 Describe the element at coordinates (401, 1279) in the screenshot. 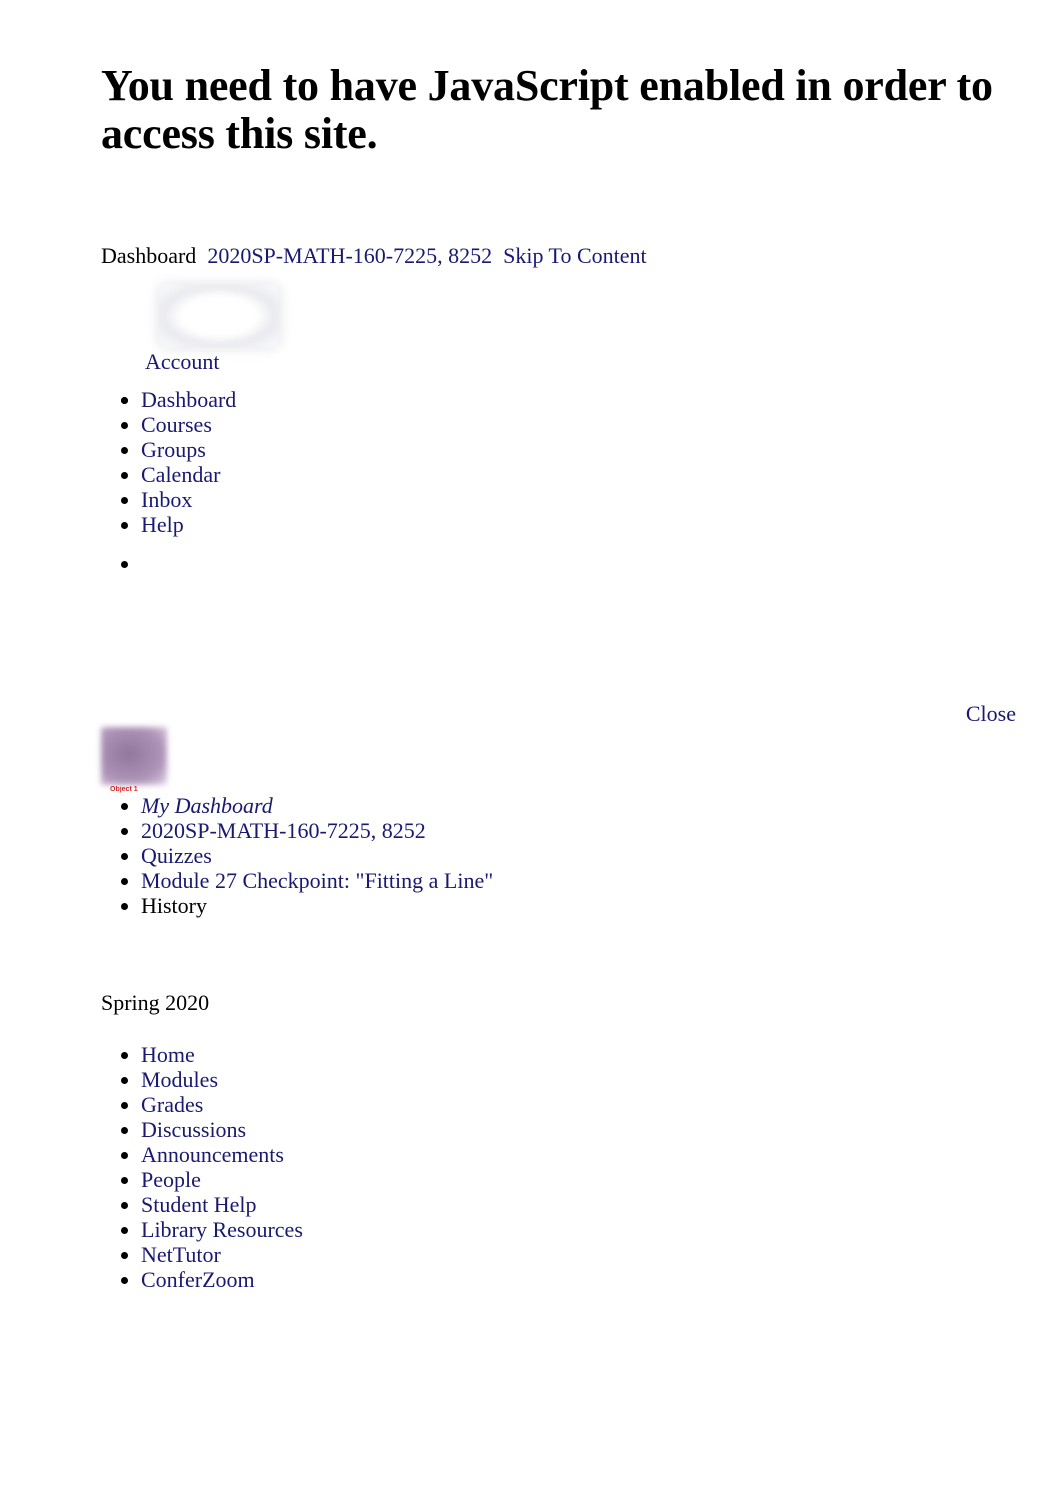

I see `course-nav-item-conferzoom: ConferZoom` at that location.